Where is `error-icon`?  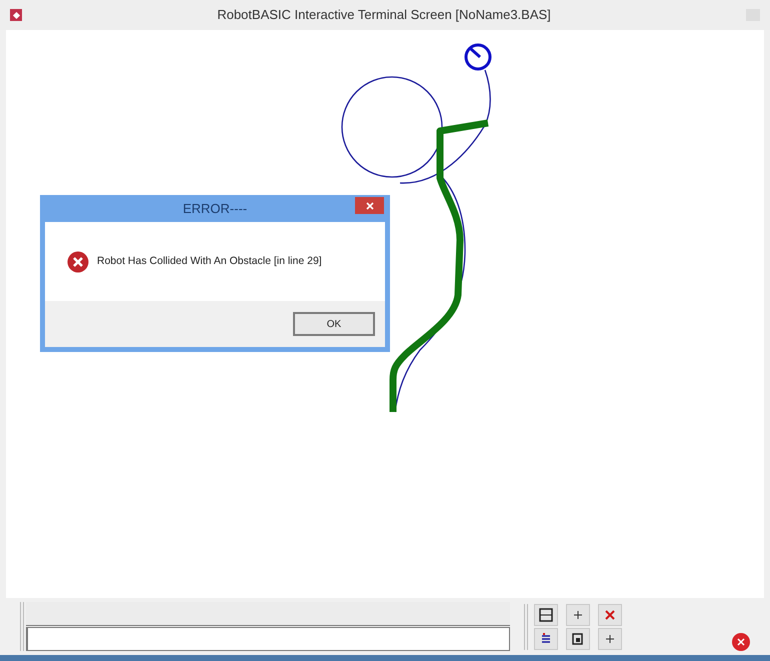
error-icon is located at coordinates (78, 261).